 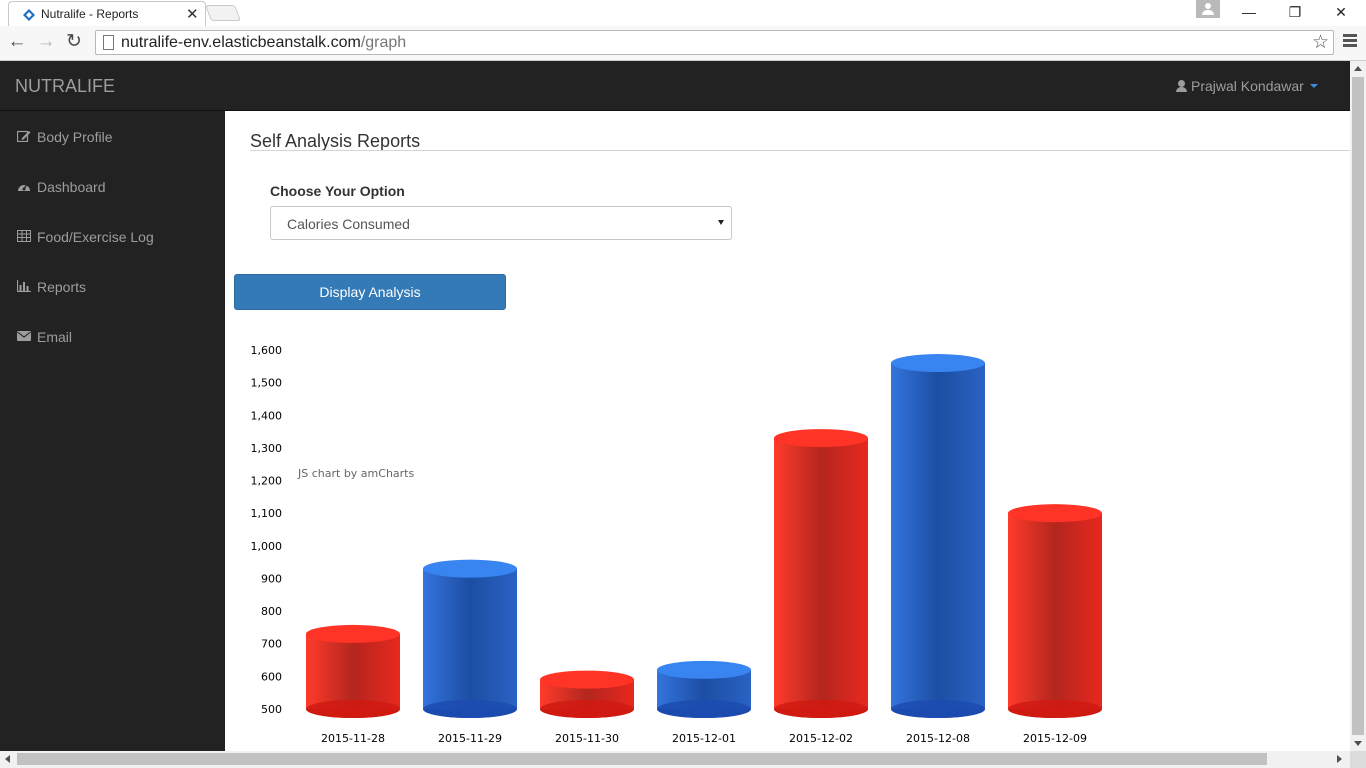 What do you see at coordinates (108, 42) in the screenshot?
I see `page-icon` at bounding box center [108, 42].